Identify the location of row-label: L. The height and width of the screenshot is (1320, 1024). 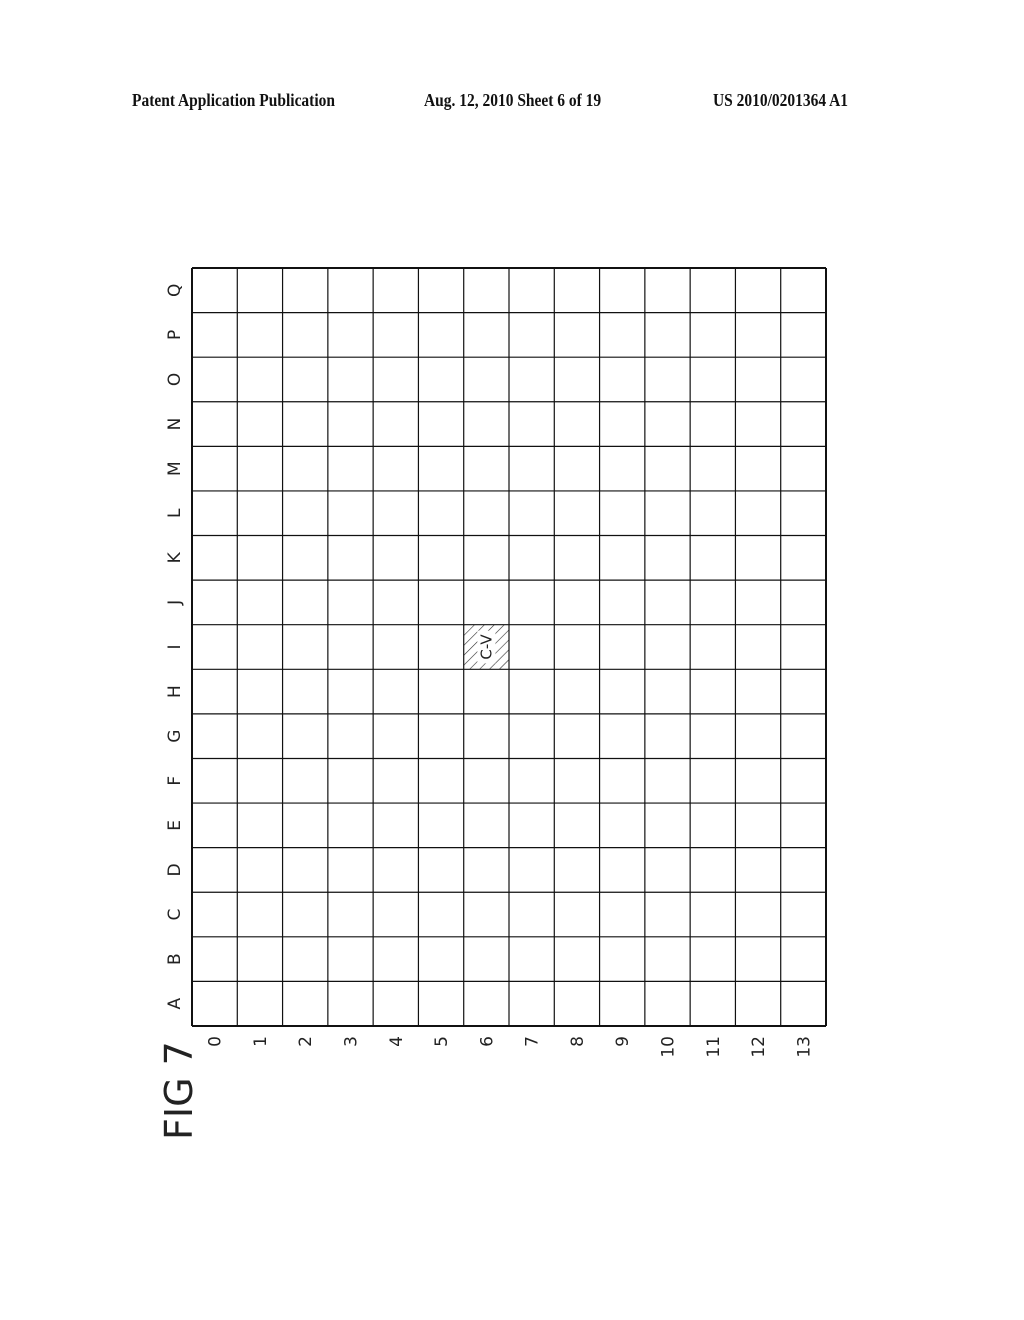
(175, 513).